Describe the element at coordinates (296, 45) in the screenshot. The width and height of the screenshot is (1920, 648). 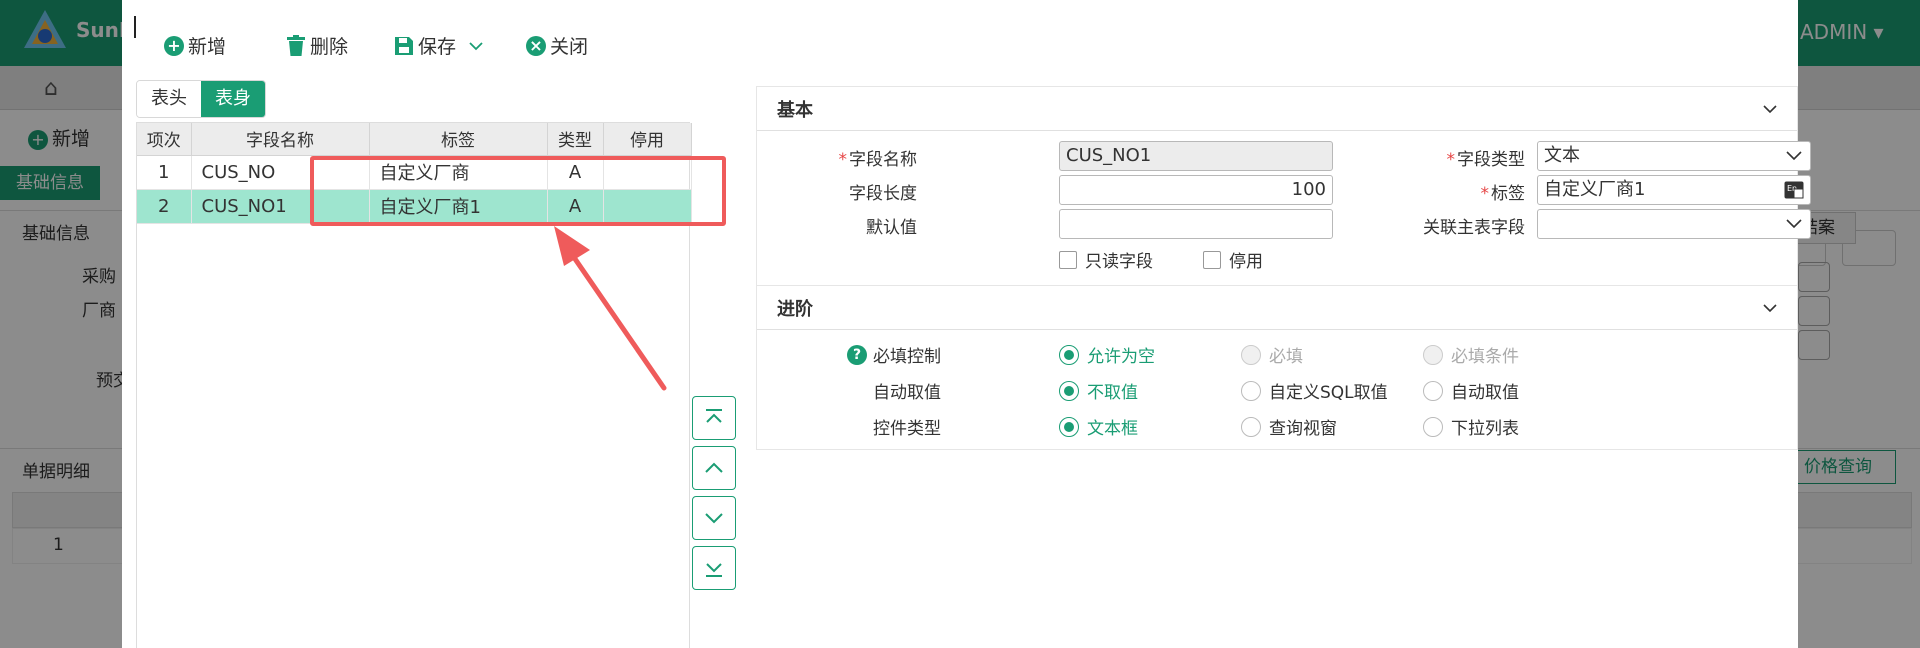
I see `trash-icon` at that location.